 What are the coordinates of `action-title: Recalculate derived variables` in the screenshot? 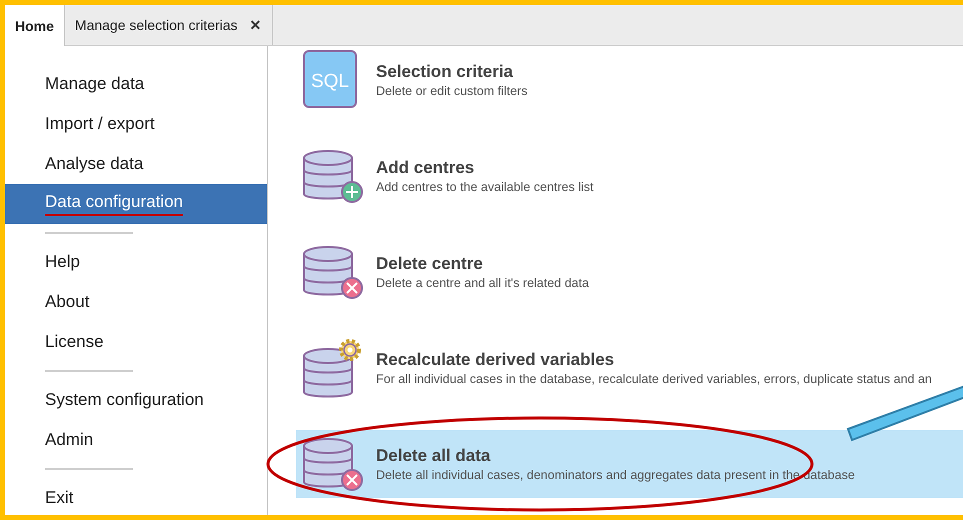 It's located at (496, 360).